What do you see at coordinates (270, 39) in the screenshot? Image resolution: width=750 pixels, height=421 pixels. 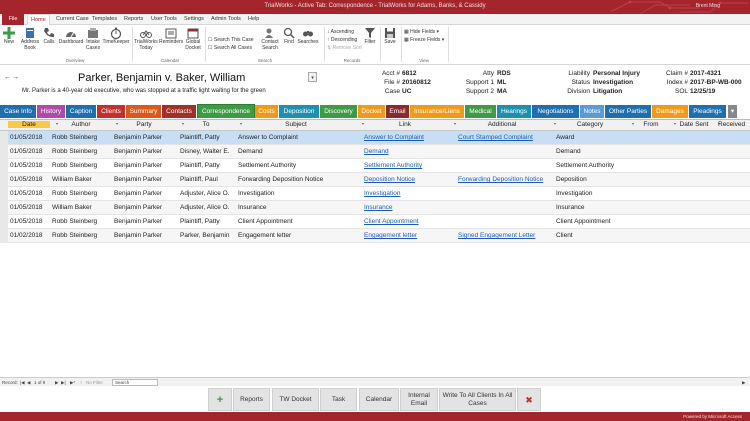 I see `contact-search-button: Contact Search` at bounding box center [270, 39].